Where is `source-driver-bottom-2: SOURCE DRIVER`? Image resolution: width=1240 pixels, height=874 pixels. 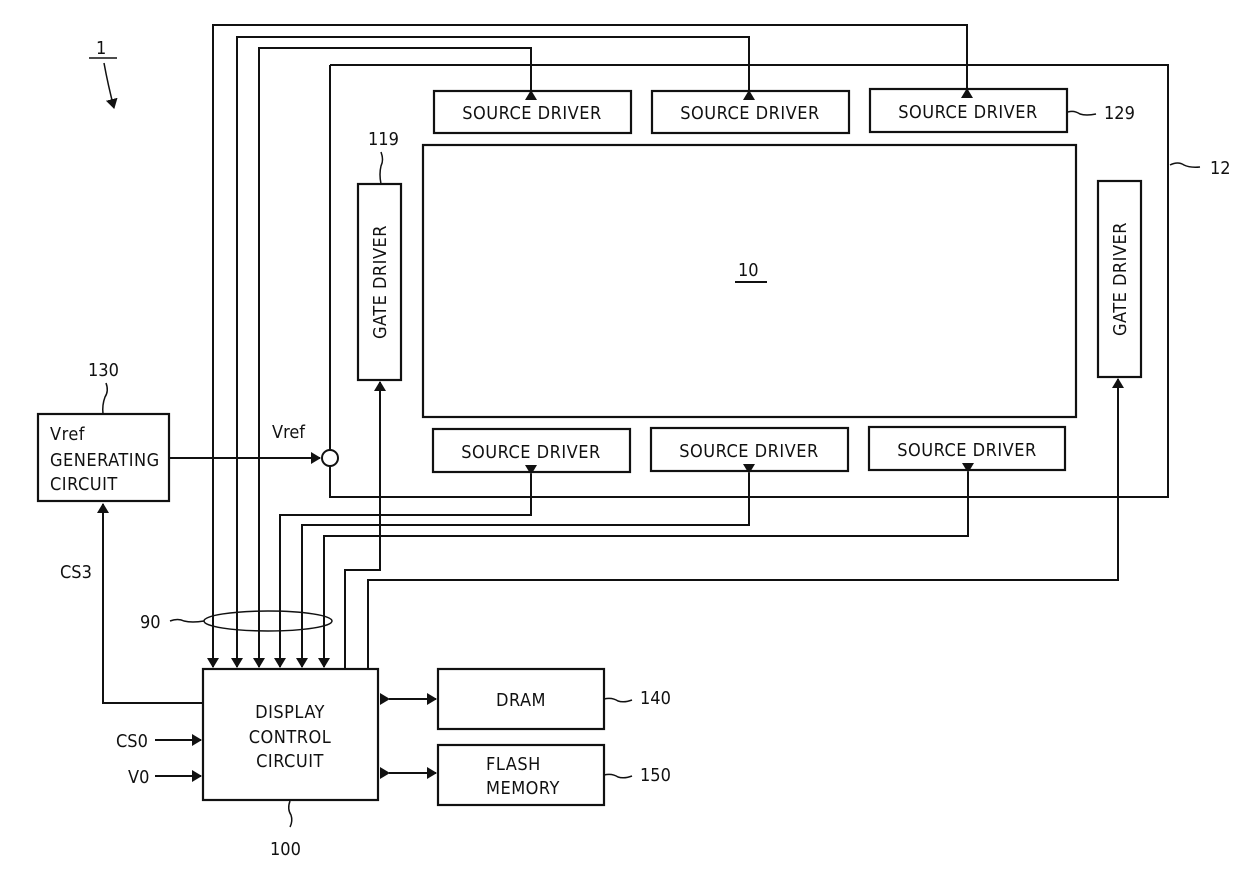
source-driver-bottom-2: SOURCE DRIVER is located at coordinates (749, 449).